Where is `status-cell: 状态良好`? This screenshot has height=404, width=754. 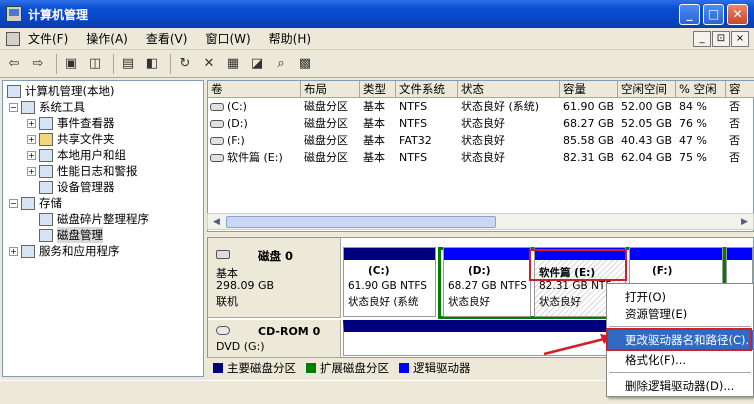
status-cell: 状态良好 is located at coordinates (483, 123).